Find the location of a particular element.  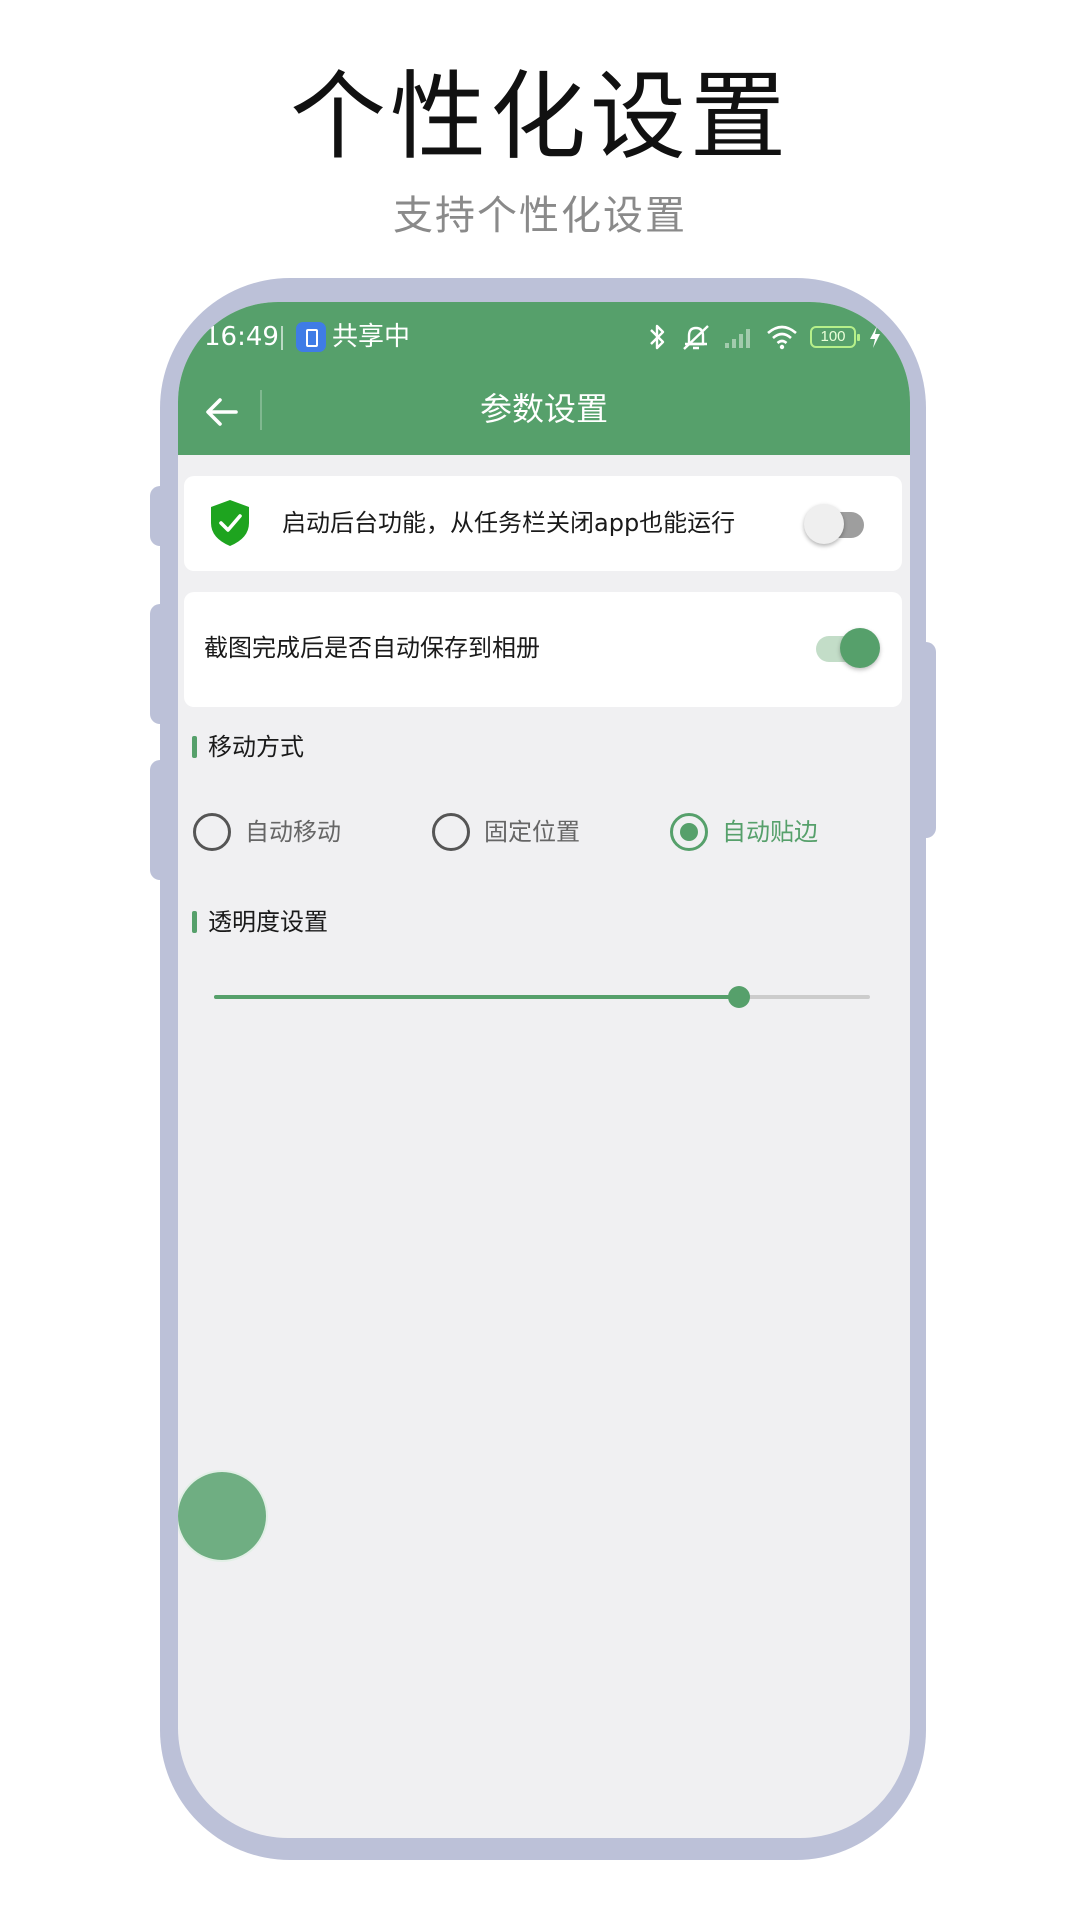

auto-save-switch is located at coordinates (848, 648).